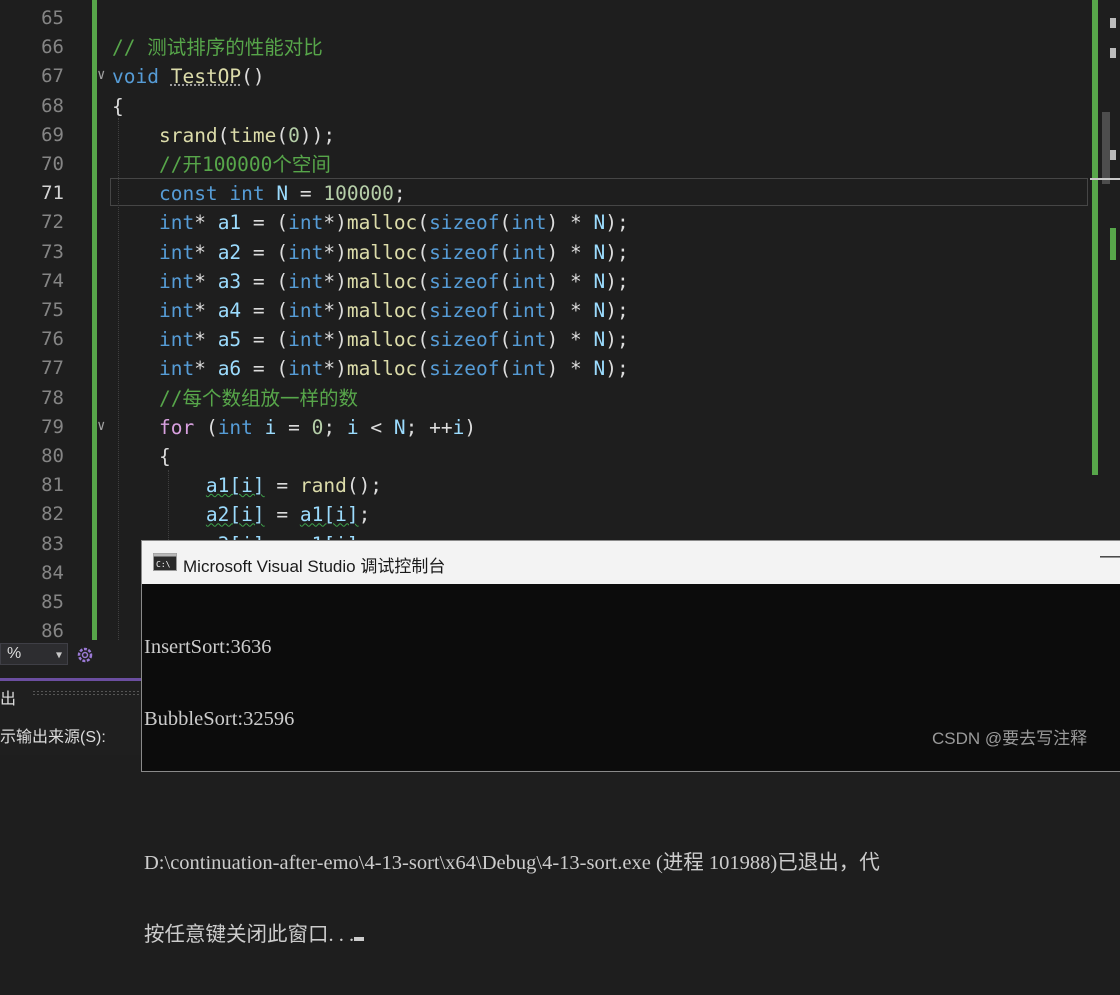 The image size is (1120, 995). I want to click on code-line: int* a1 = (int*)malloc(sizeof(int) * N);, so click(370, 222).